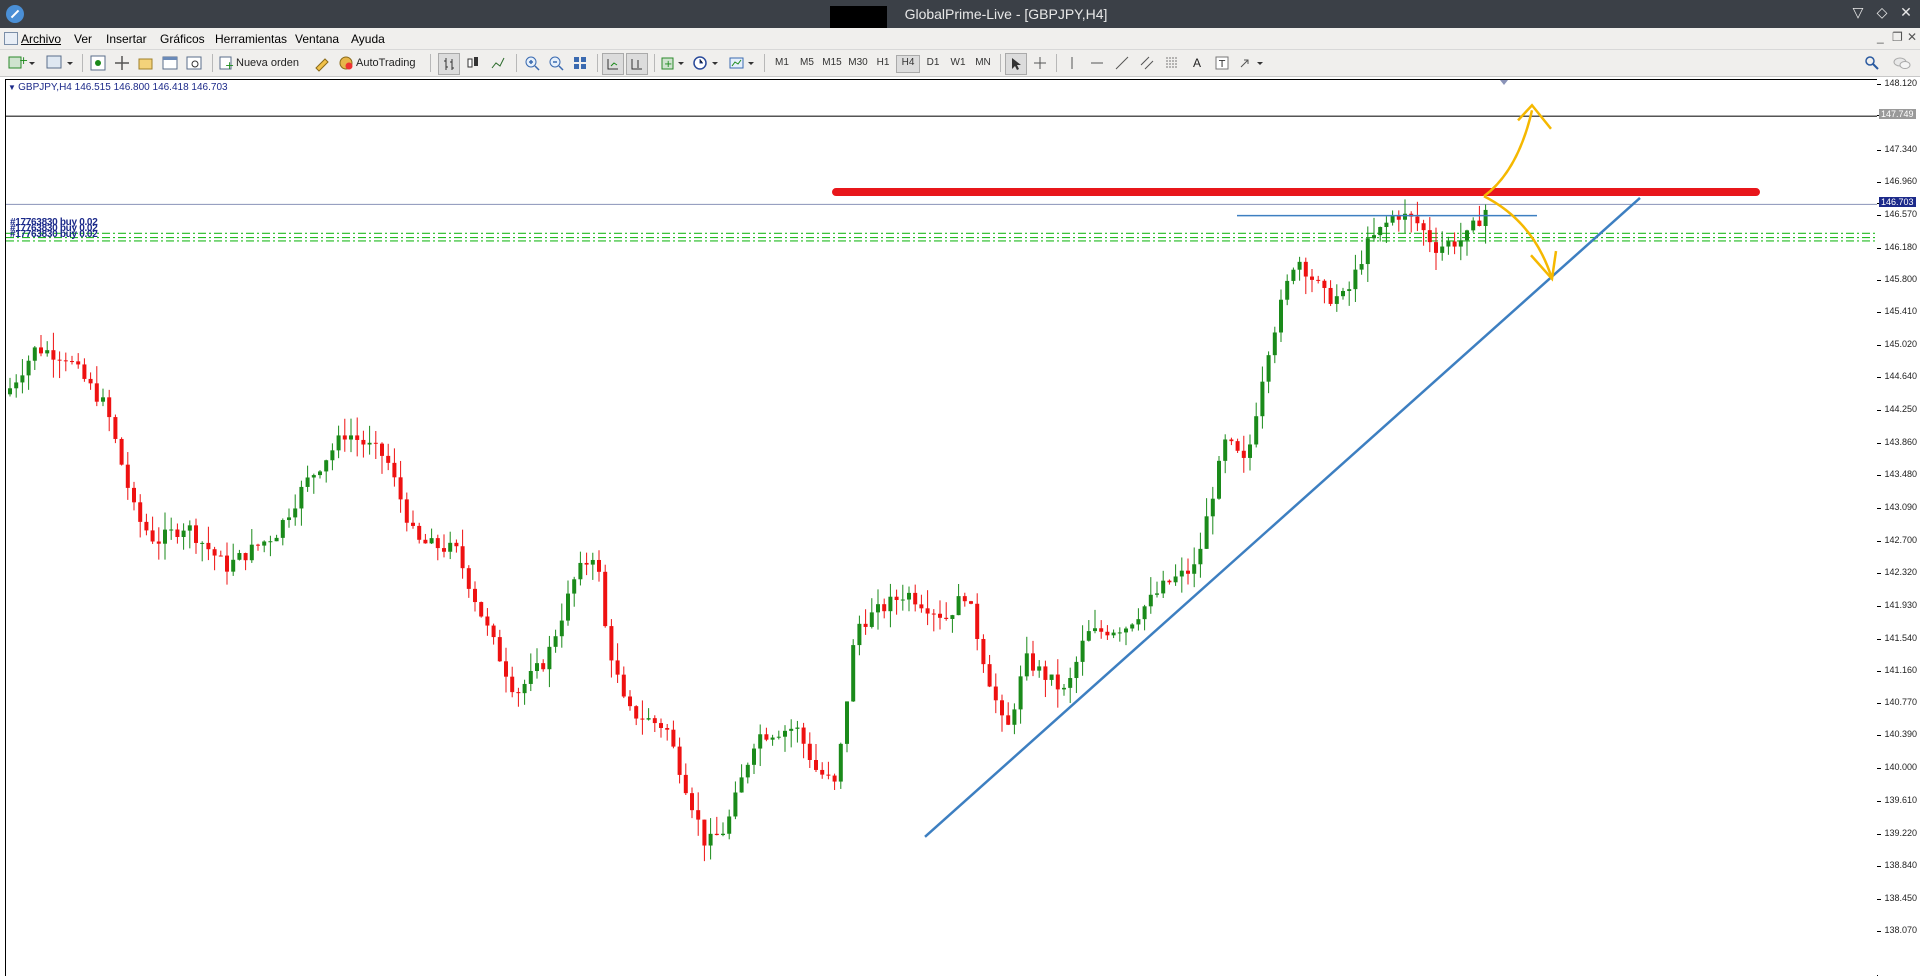  I want to click on timeframe-m30: M30, so click(858, 63).